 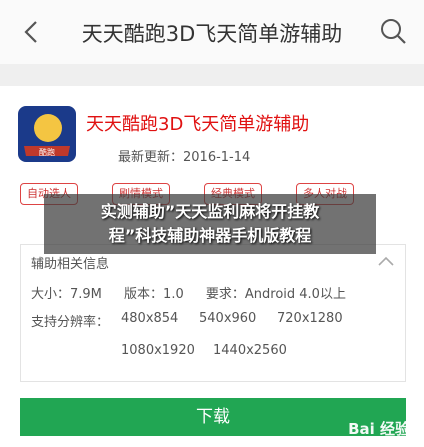 What do you see at coordinates (70, 322) in the screenshot?
I see `resolution-label: 支持分辨率：` at bounding box center [70, 322].